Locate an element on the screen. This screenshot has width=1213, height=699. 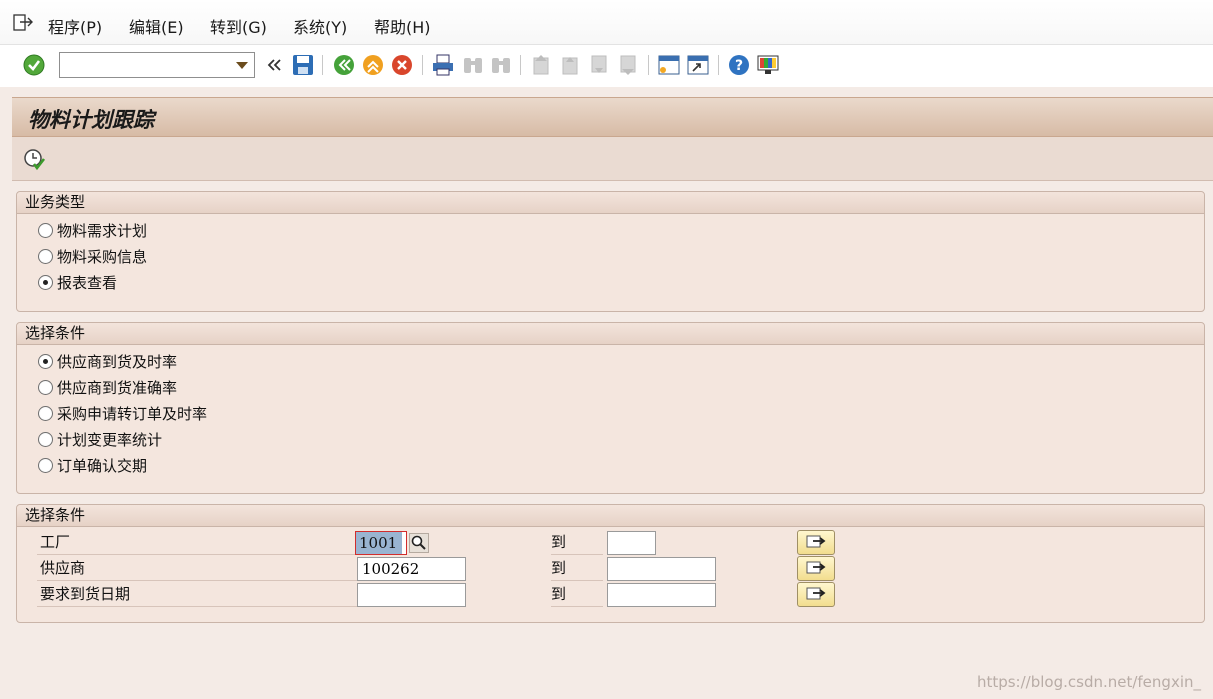
layout-icon is located at coordinates (768, 65).